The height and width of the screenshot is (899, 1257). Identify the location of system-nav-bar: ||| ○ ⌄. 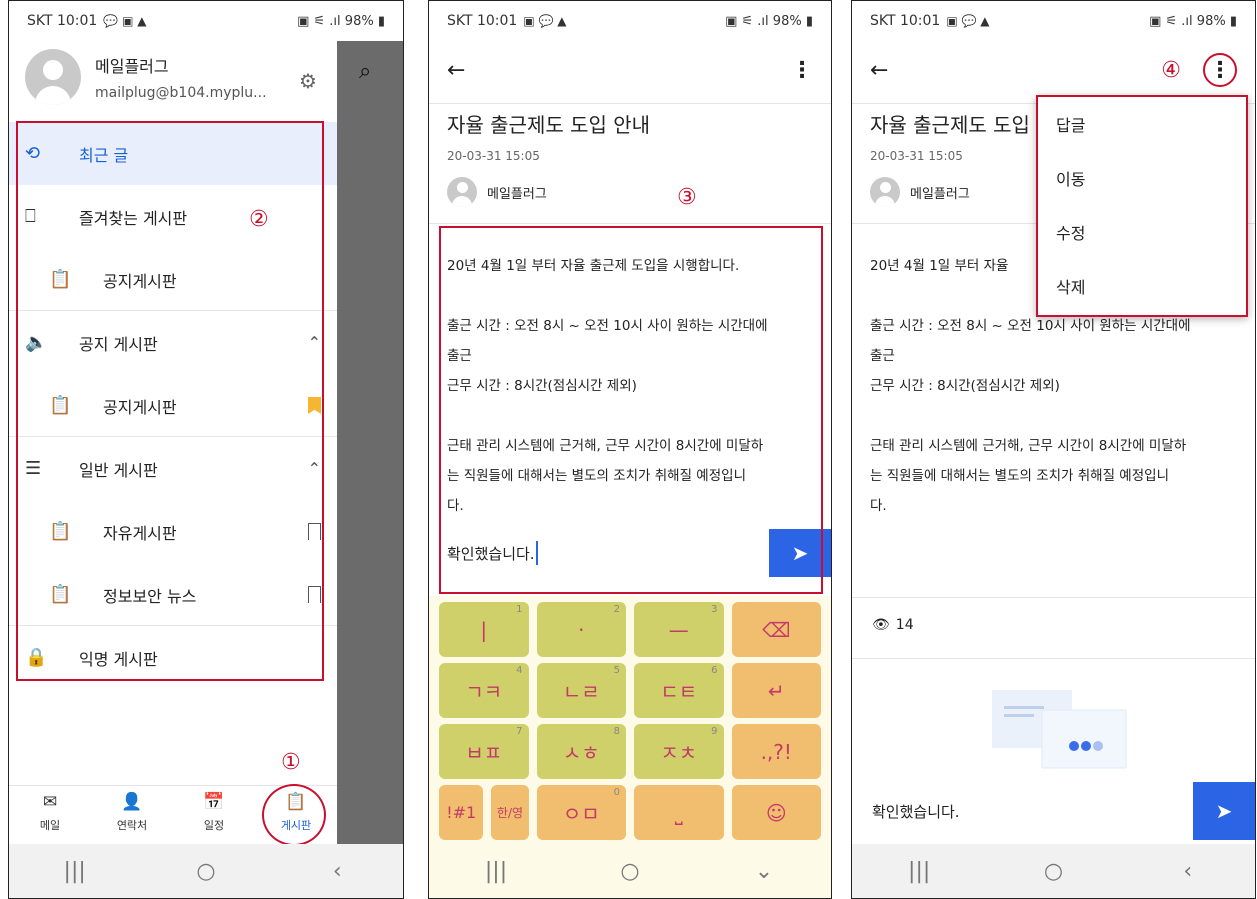
(630, 871).